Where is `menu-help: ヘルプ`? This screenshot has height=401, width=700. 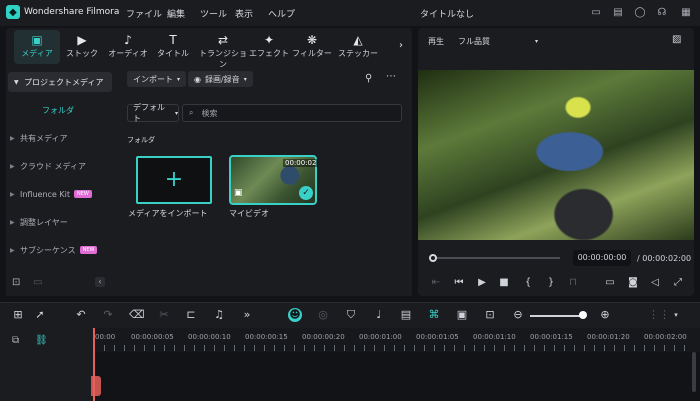 menu-help: ヘルプ is located at coordinates (281, 13).